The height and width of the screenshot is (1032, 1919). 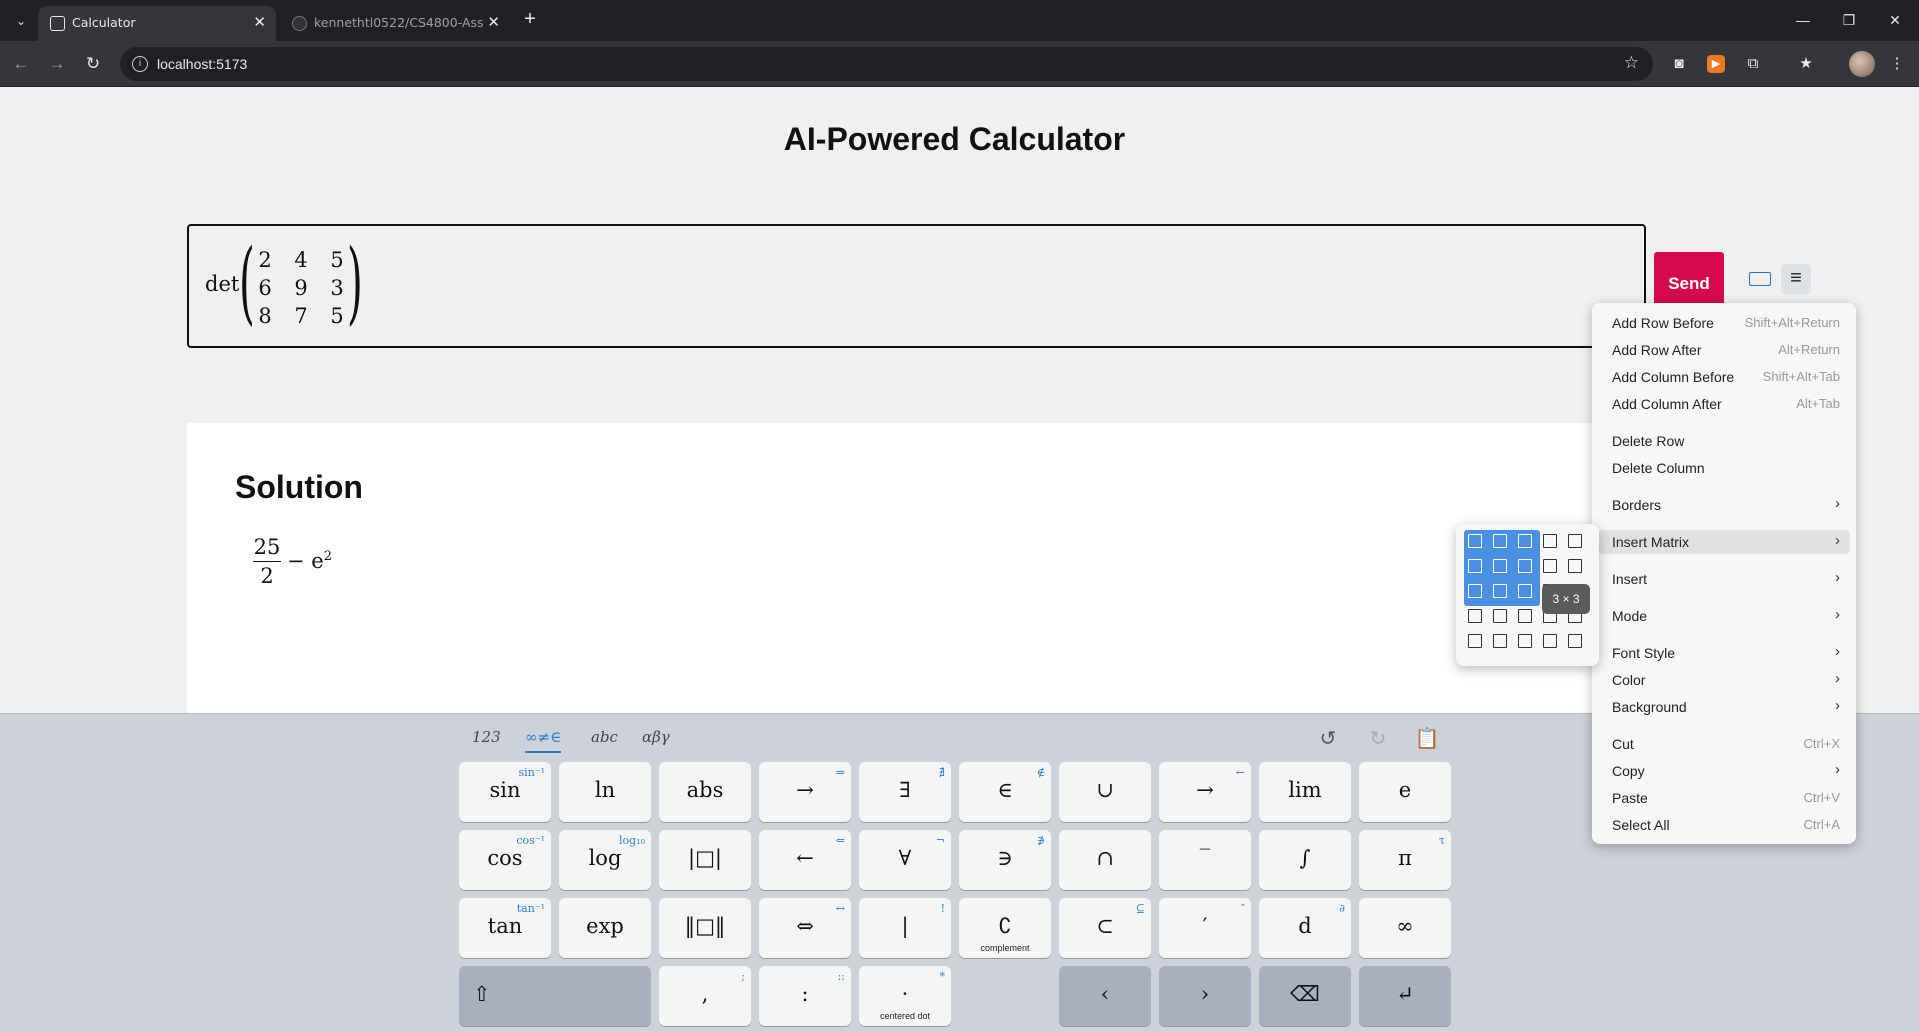 I want to click on left-arrow-key: ← ⇐, so click(x=805, y=860).